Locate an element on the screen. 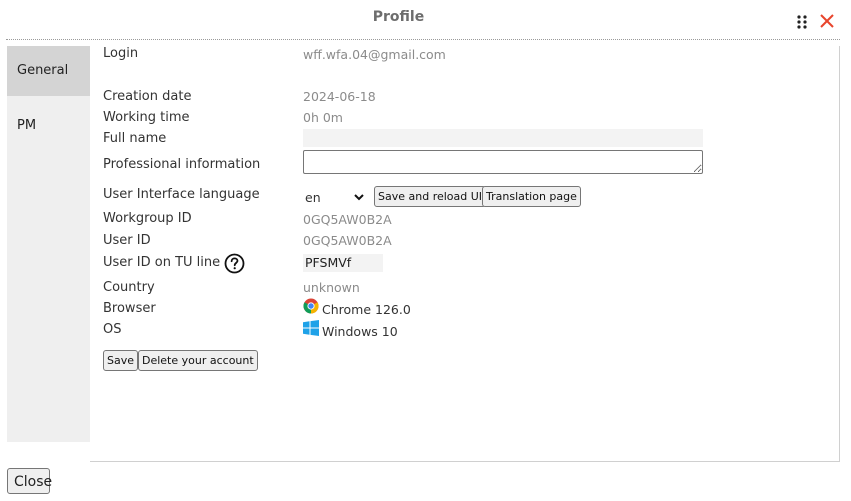  professional-information-label: Professional information is located at coordinates (182, 164).